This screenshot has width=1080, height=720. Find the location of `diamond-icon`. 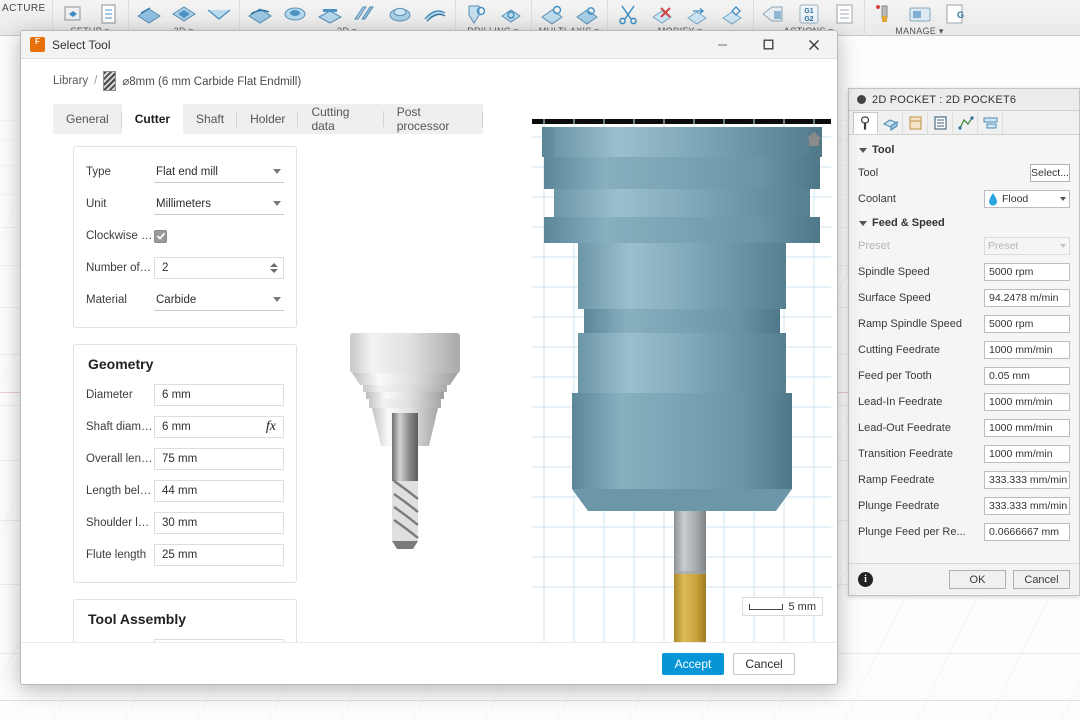

diamond-icon is located at coordinates (733, 14).